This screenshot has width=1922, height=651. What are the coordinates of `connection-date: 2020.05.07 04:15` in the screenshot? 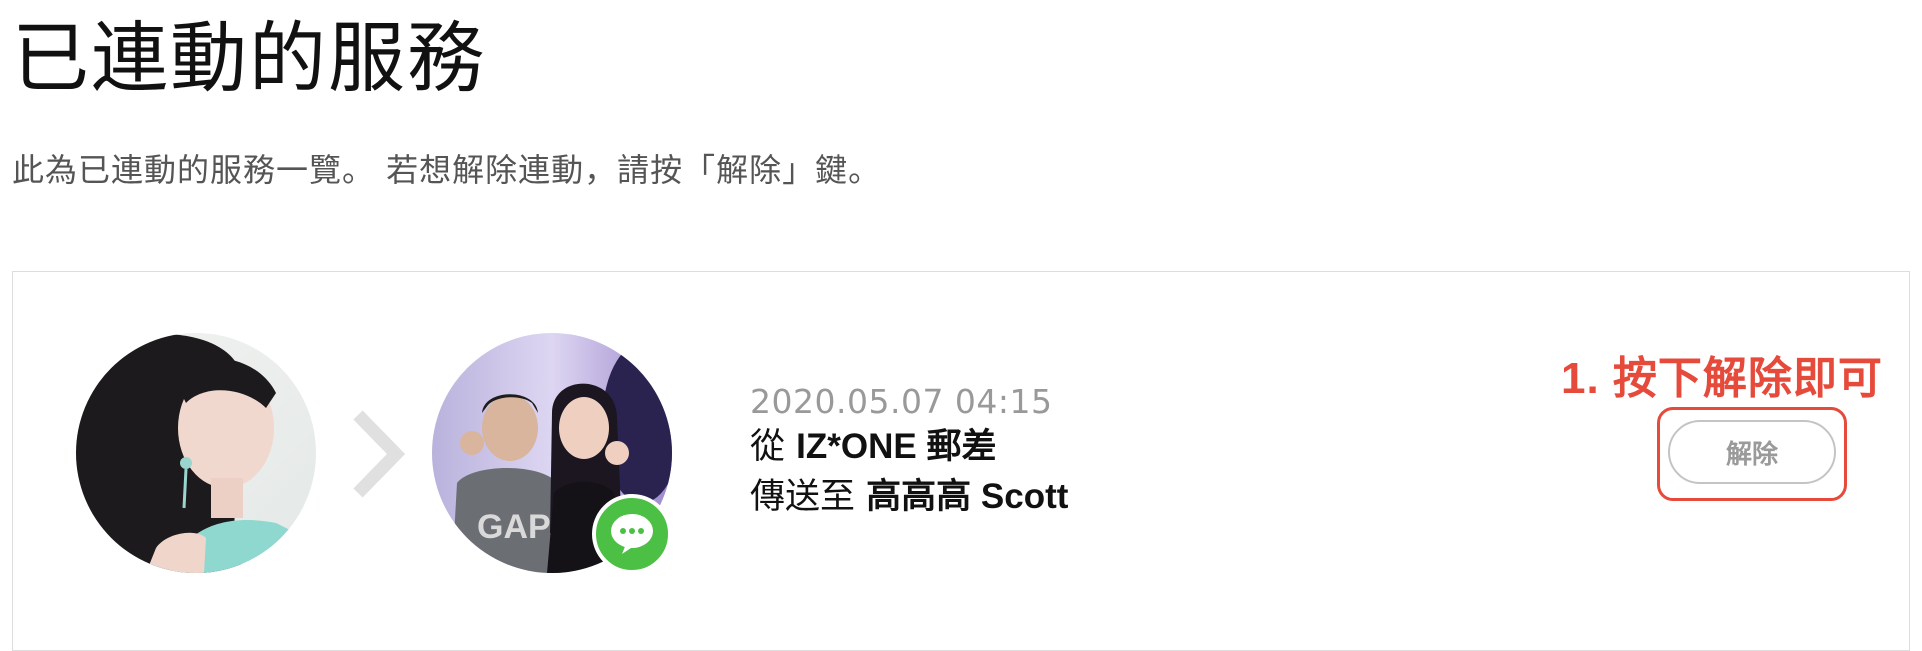 It's located at (901, 401).